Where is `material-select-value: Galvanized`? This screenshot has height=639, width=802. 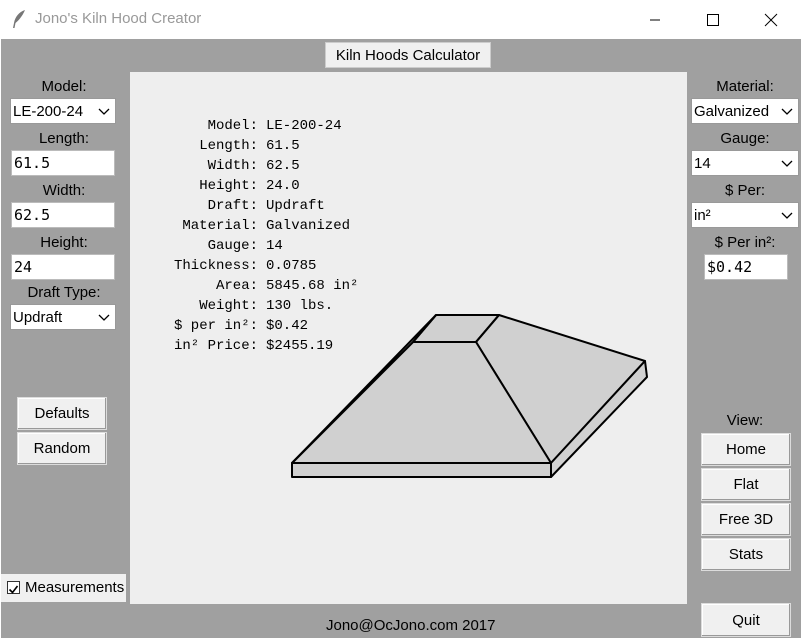 material-select-value: Galvanized is located at coordinates (732, 111).